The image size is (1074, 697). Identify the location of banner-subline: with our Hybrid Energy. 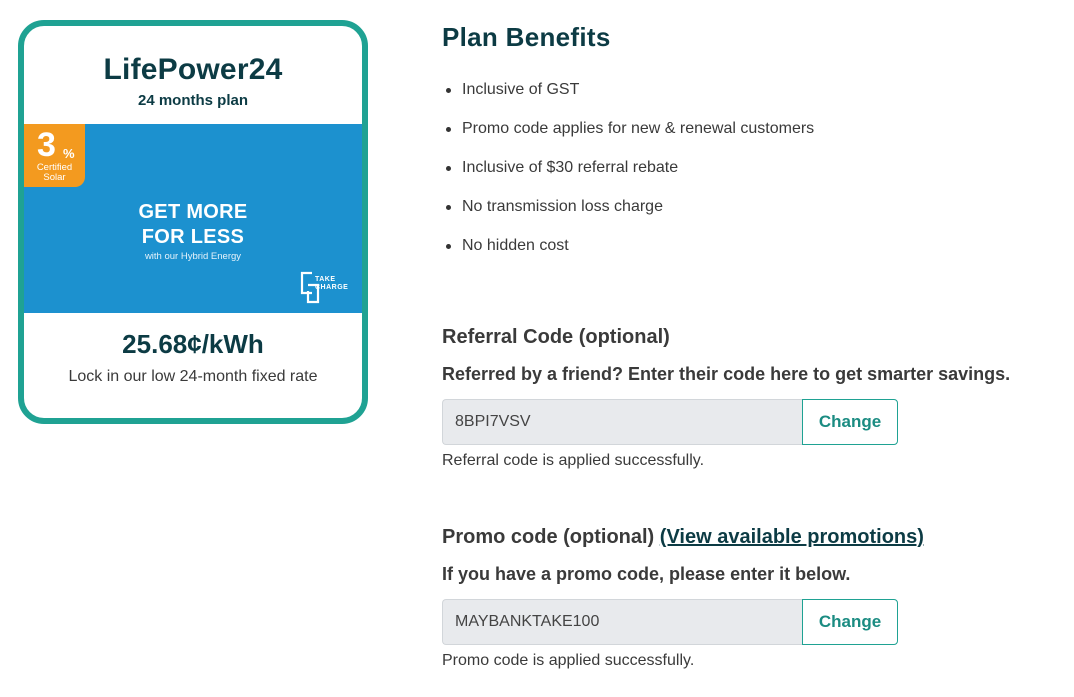
(193, 256).